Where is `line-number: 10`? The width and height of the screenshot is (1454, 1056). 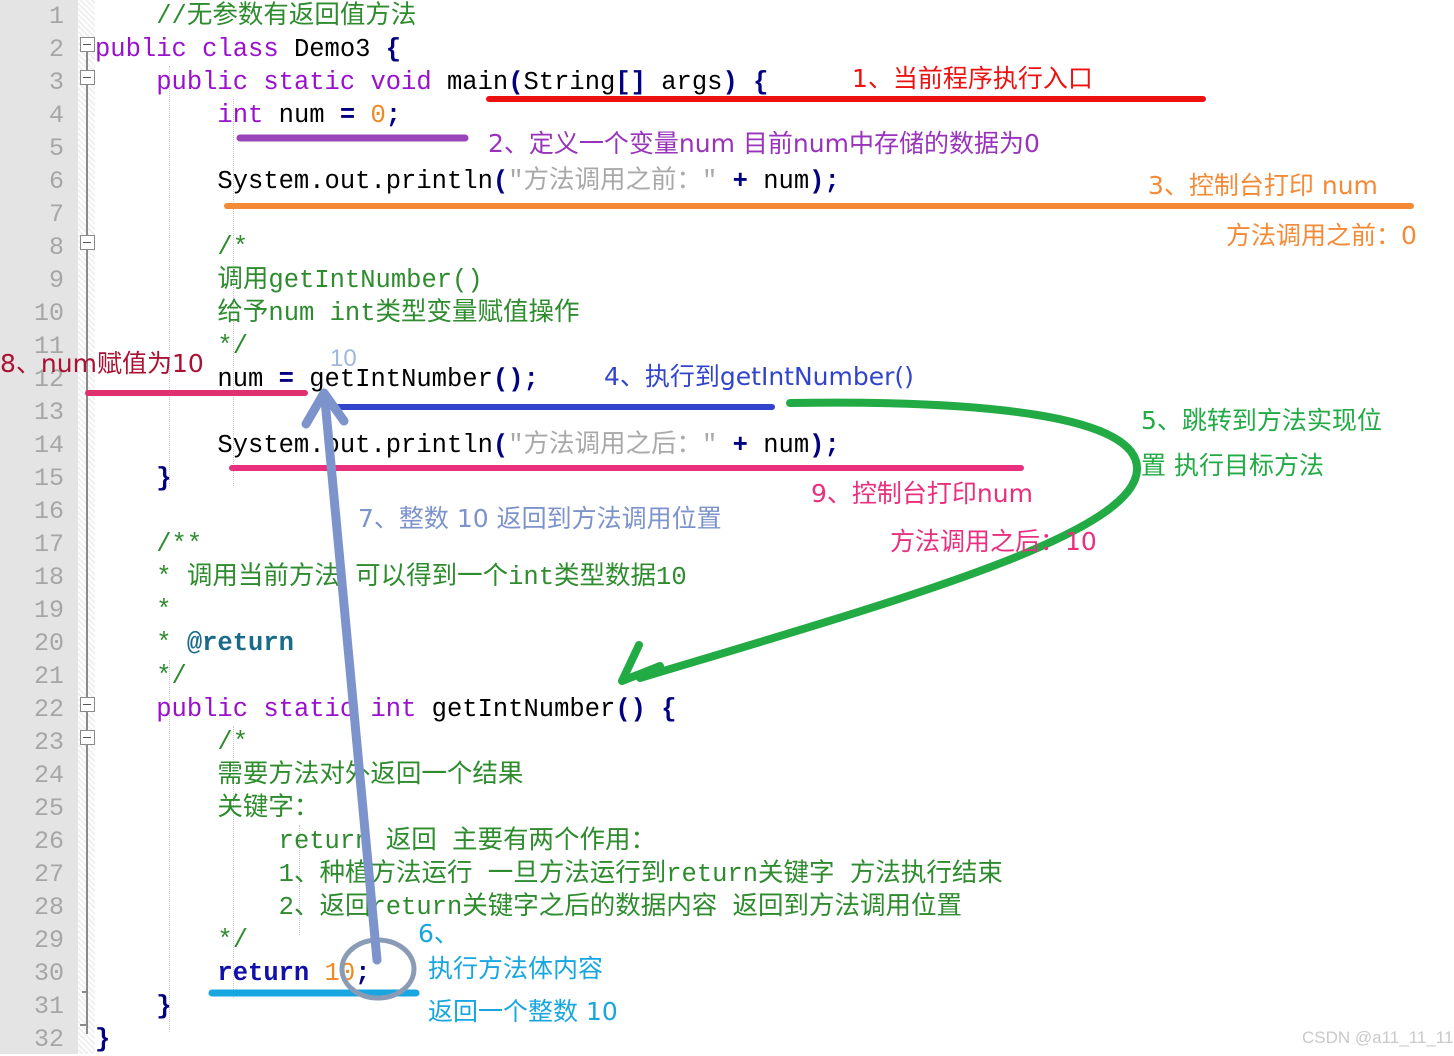 line-number: 10 is located at coordinates (48, 313).